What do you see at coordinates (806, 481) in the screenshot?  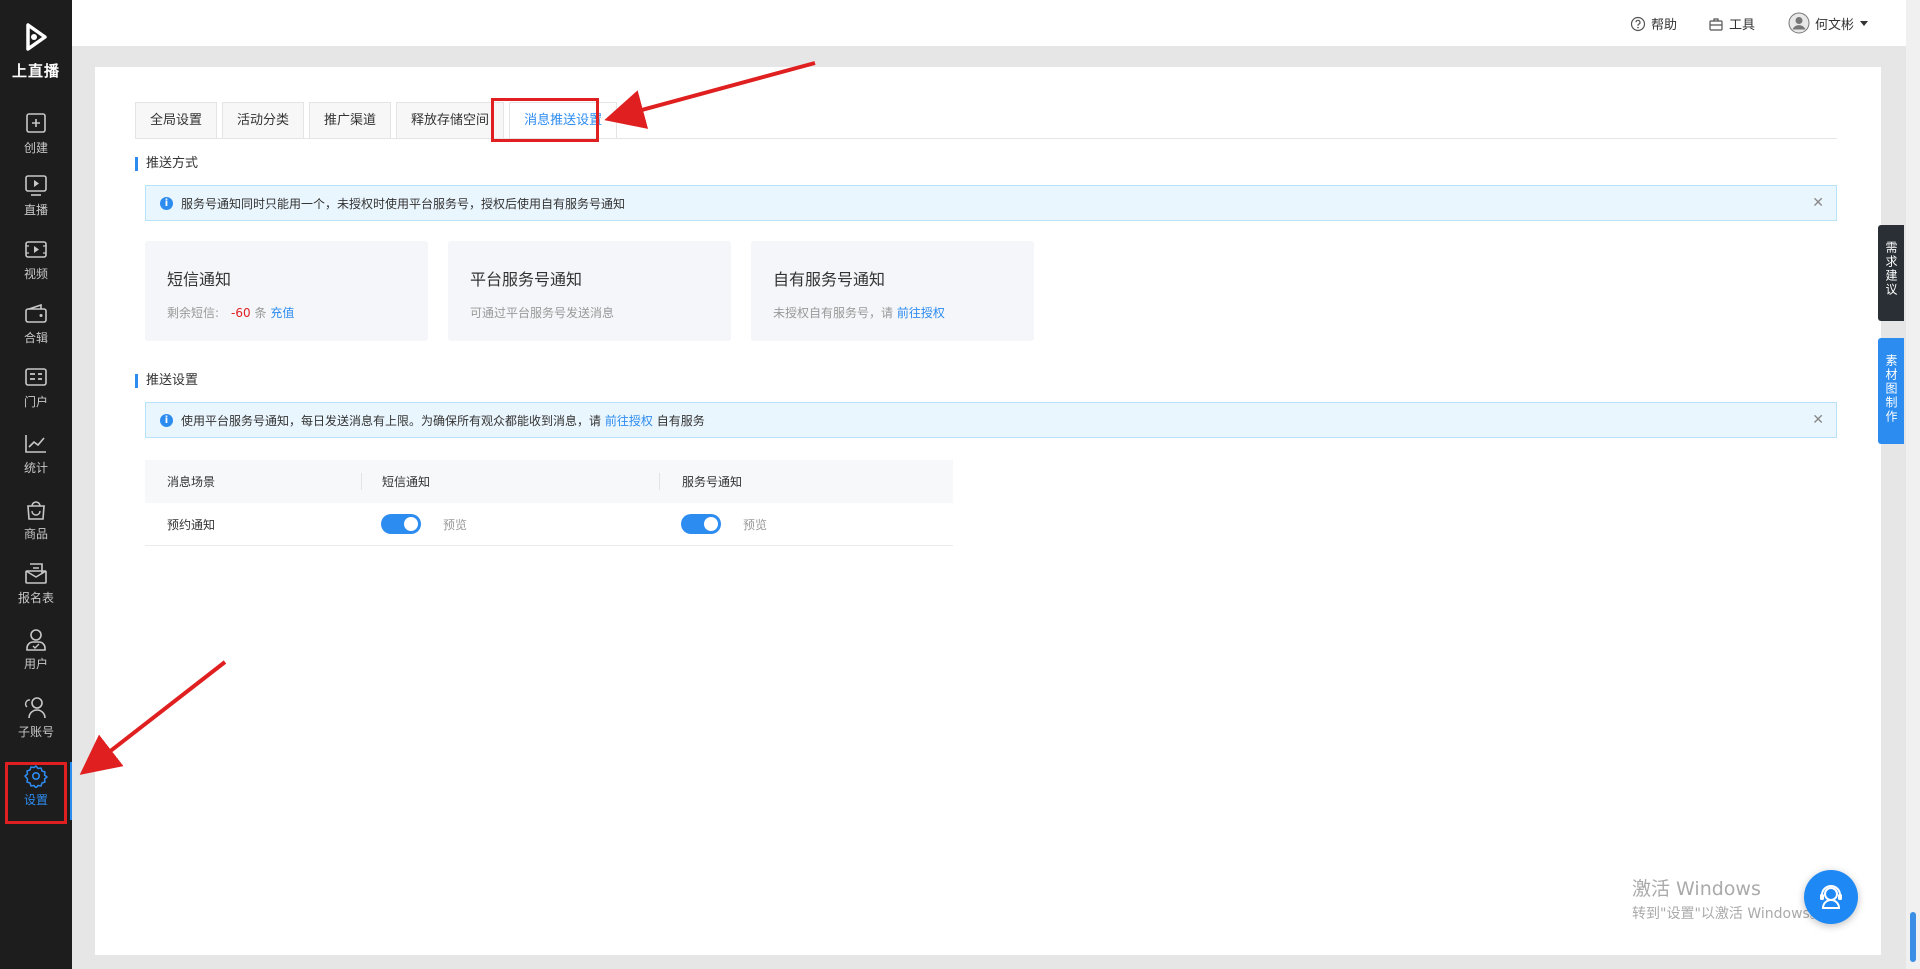 I see `col-header-service: 服务号通知` at bounding box center [806, 481].